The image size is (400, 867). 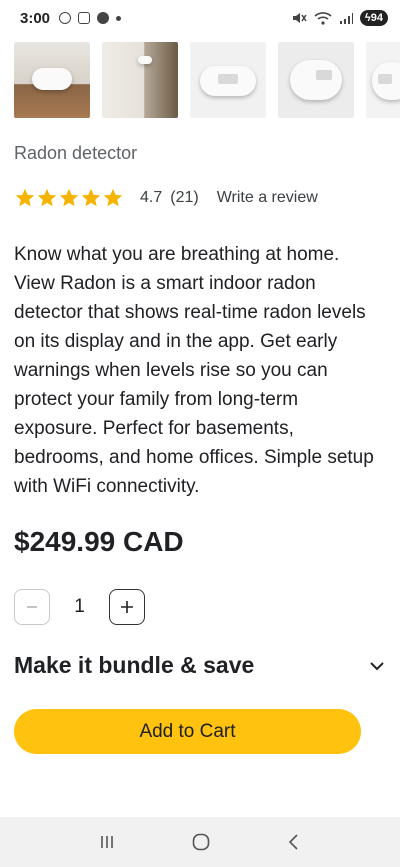 I want to click on back-icon, so click(x=294, y=842).